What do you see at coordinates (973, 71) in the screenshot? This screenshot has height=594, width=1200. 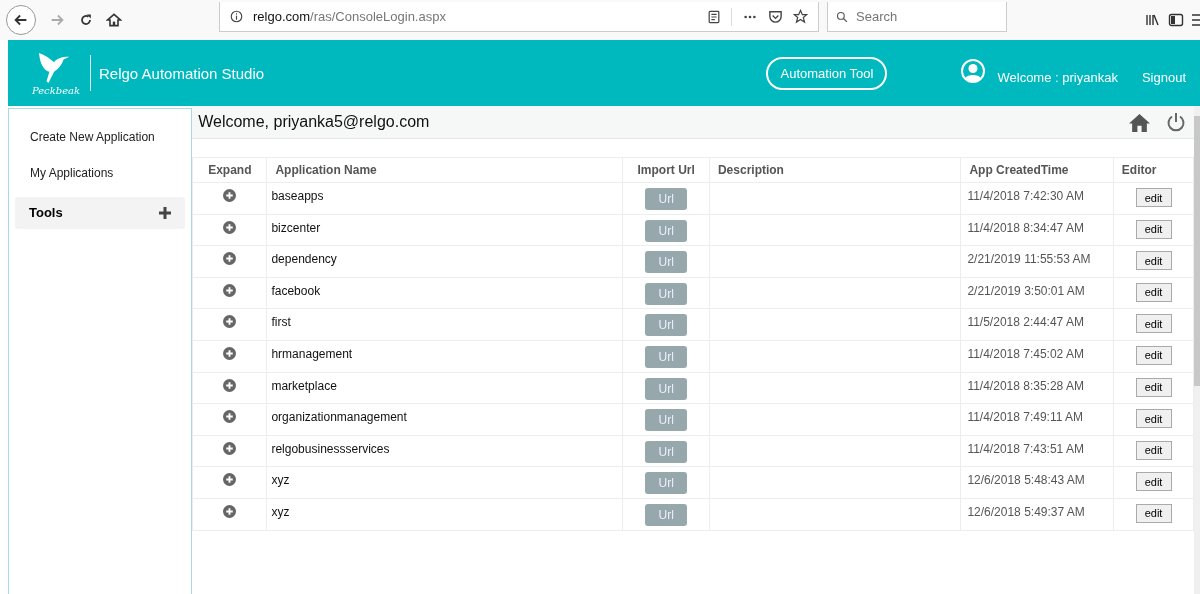 I see `user-avatar-icon` at bounding box center [973, 71].